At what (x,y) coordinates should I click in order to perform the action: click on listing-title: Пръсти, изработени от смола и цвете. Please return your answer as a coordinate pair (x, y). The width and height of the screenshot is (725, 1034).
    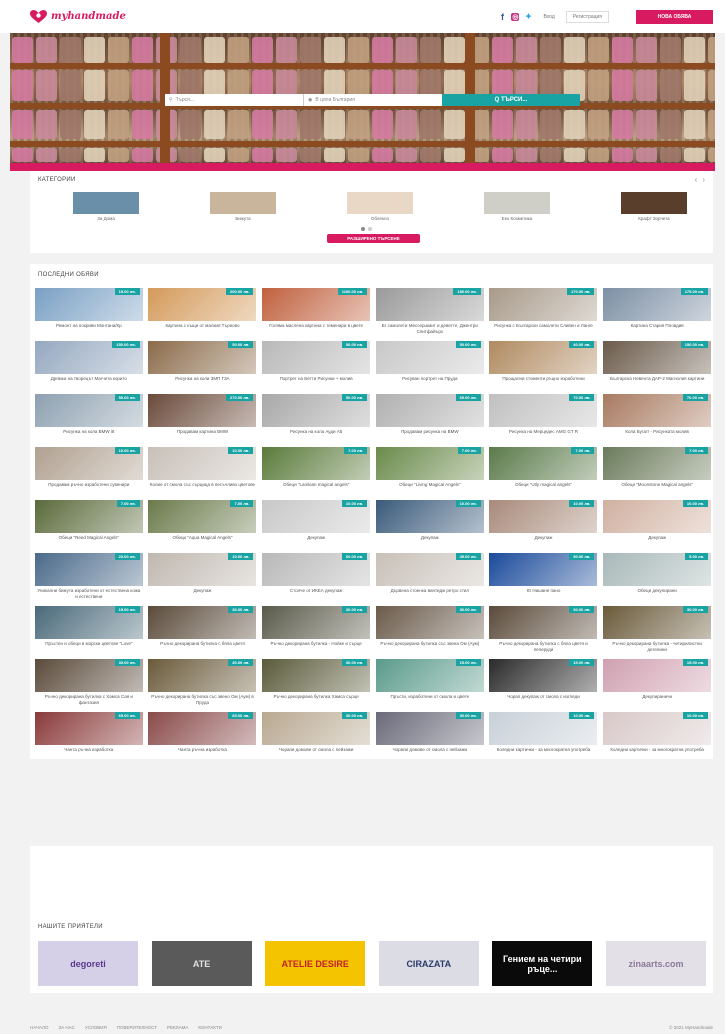
    Looking at the image, I should click on (430, 699).